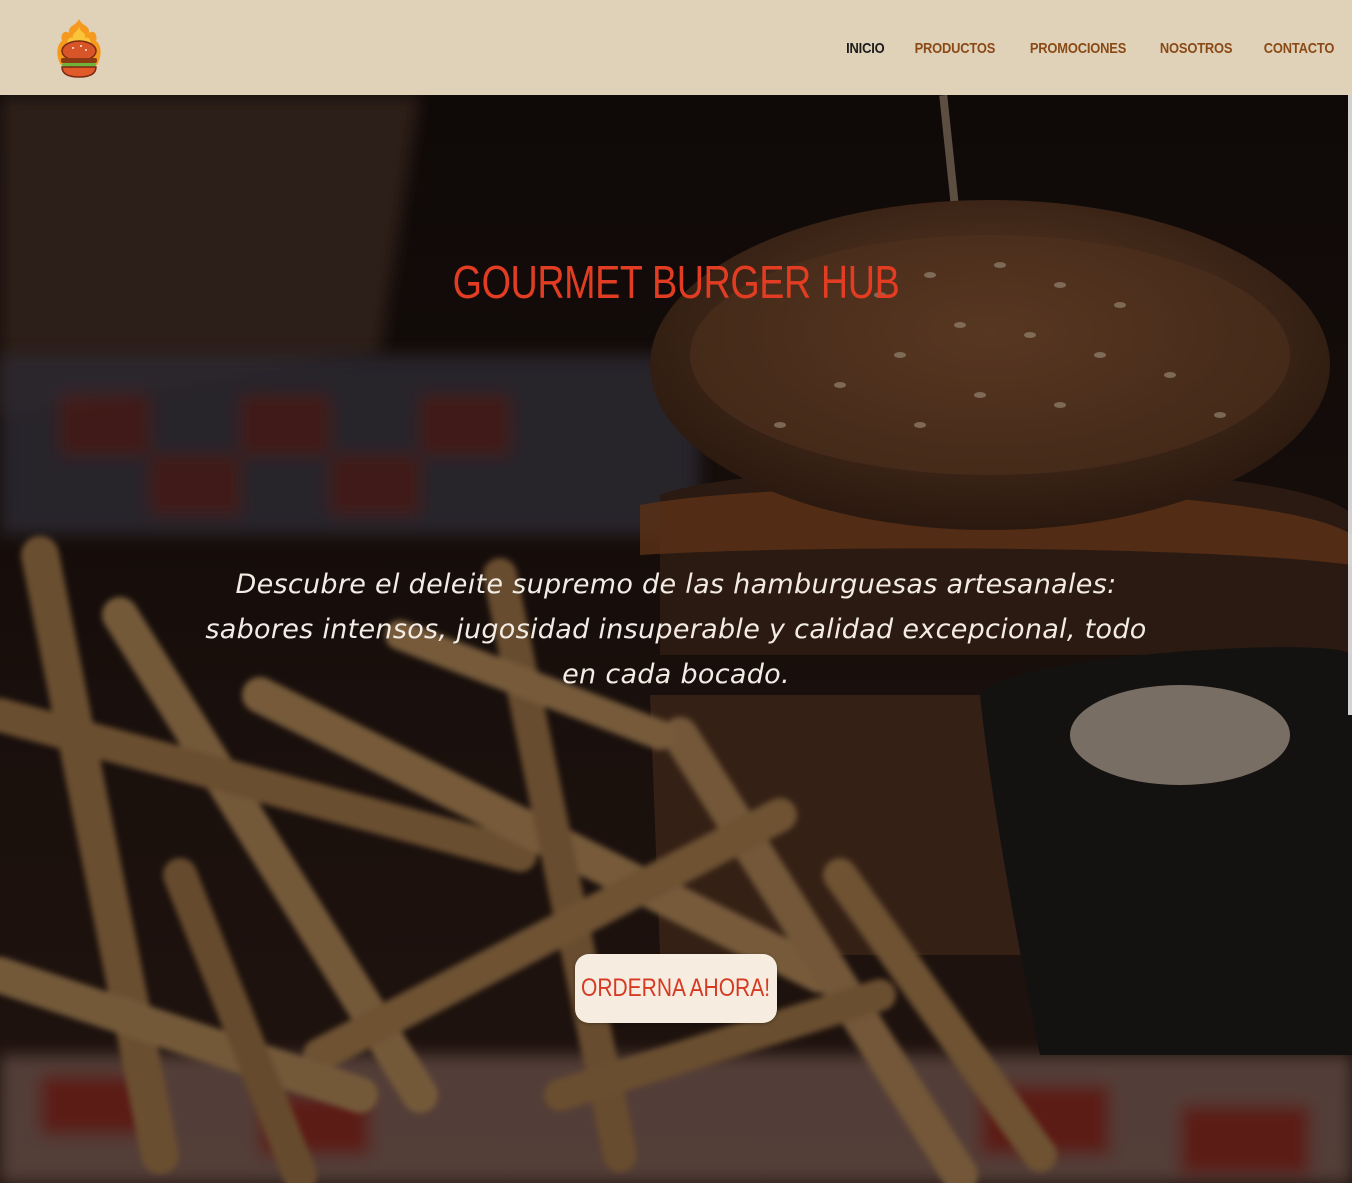  What do you see at coordinates (1350, 405) in the screenshot?
I see `scrollbar` at bounding box center [1350, 405].